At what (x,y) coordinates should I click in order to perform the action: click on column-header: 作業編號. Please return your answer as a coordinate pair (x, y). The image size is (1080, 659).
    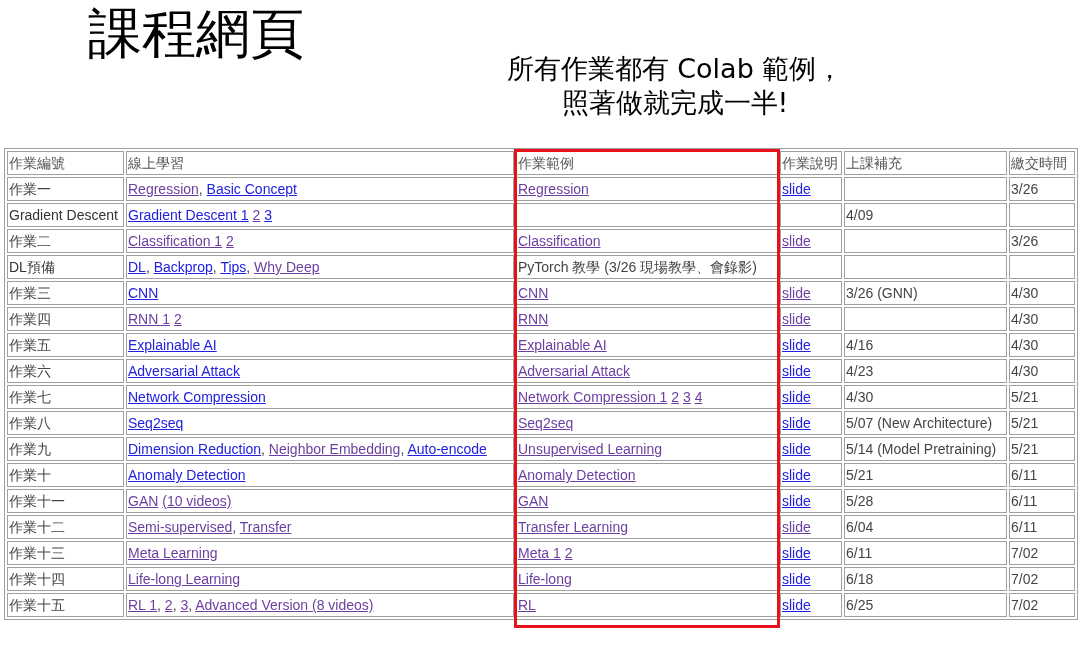
    Looking at the image, I should click on (65, 163).